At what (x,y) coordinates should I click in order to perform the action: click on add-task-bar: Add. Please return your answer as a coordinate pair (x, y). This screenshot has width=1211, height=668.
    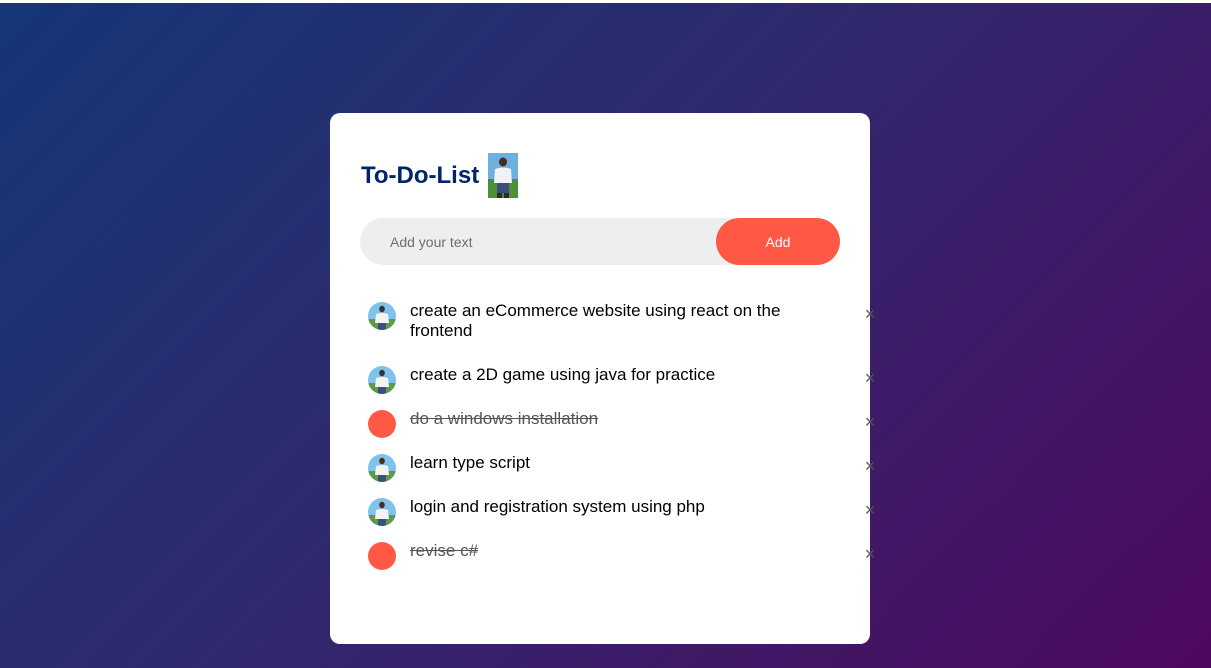
    Looking at the image, I should click on (600, 241).